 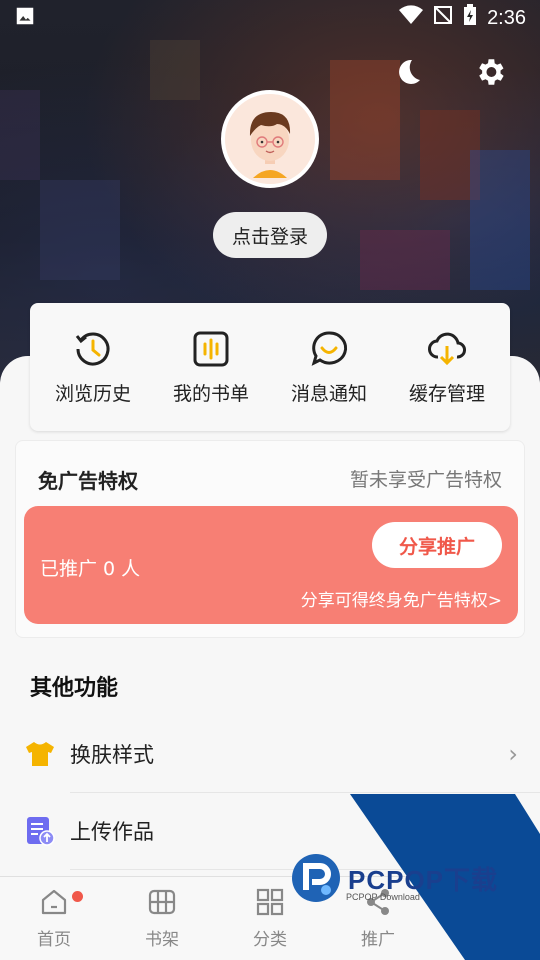 I want to click on ad-free-status: 暂未享受广告特权, so click(x=425, y=480).